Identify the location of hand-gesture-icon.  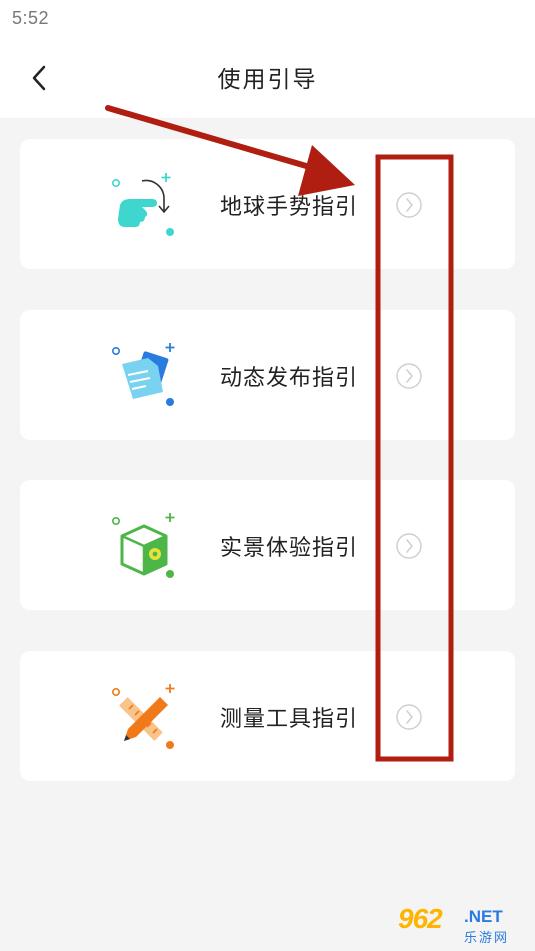
(143, 204).